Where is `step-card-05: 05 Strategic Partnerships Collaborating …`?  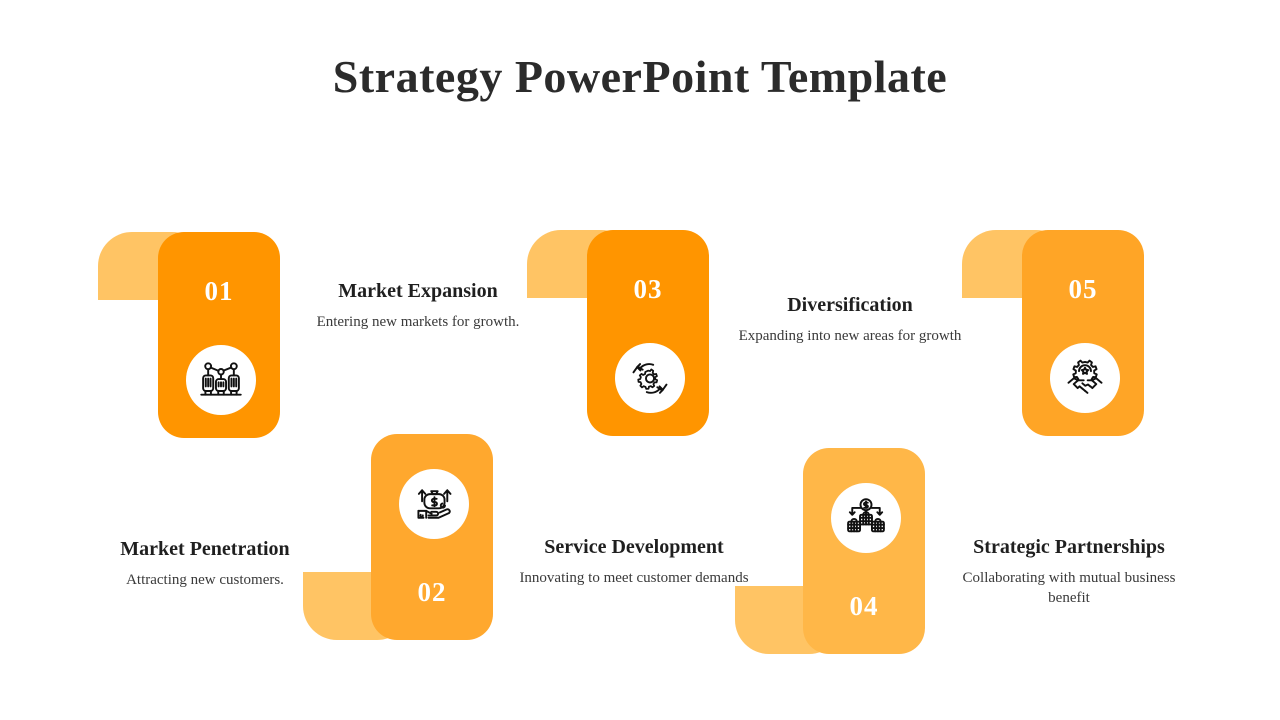
step-card-05: 05 Strategic Partnerships Collaborating … is located at coordinates (1069, 419).